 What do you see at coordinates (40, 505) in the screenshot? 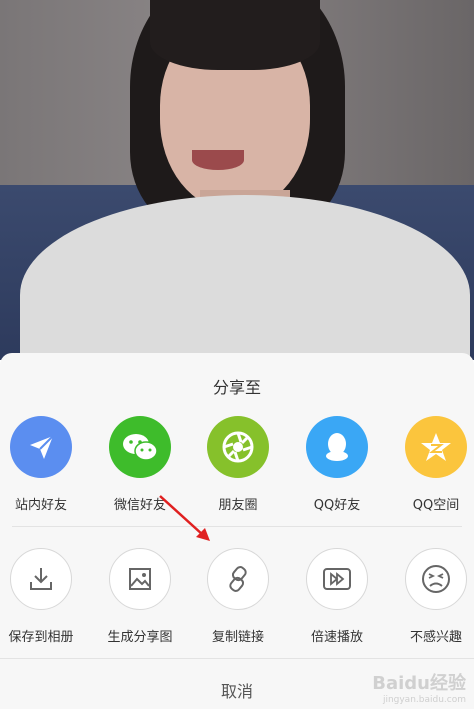
I see `share-item-label: 站内好友` at bounding box center [40, 505].